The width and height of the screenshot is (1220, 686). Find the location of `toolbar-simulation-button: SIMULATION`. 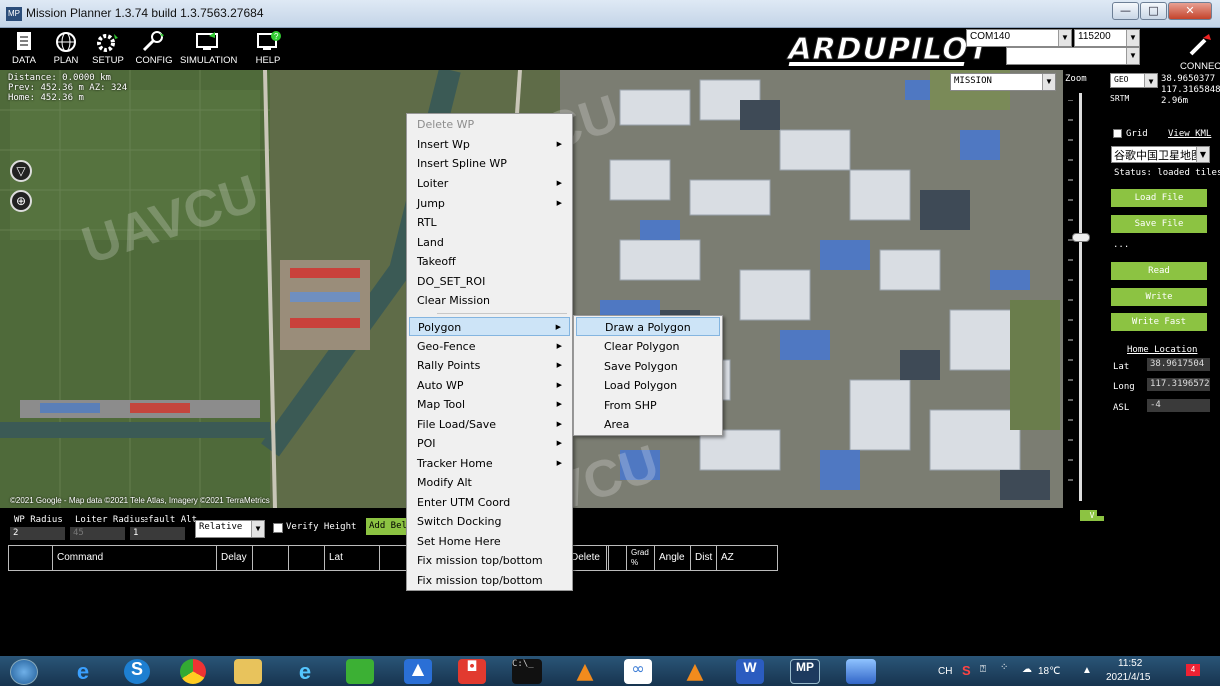

toolbar-simulation-button: SIMULATION is located at coordinates (208, 49).